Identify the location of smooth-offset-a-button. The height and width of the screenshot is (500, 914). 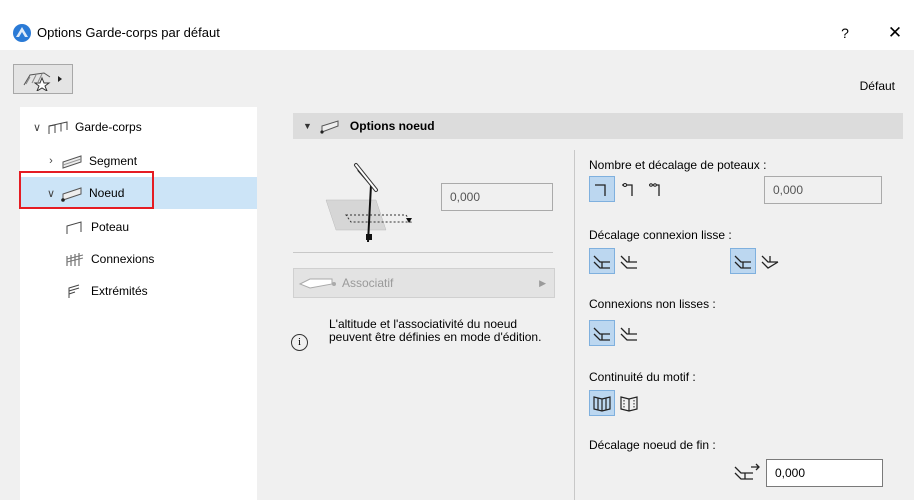
(602, 261).